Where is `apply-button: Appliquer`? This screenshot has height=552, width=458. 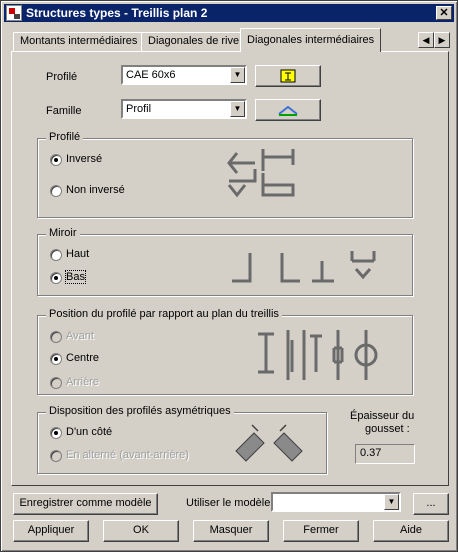
apply-button: Appliquer is located at coordinates (51, 531).